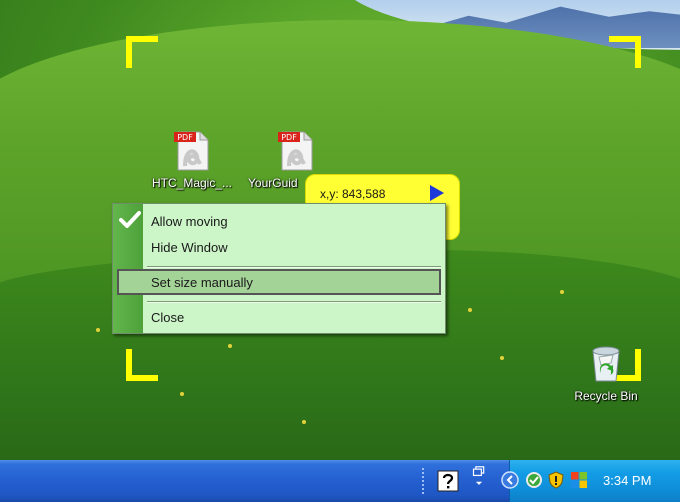 The image size is (680, 502). Describe the element at coordinates (279, 318) in the screenshot. I see `menu-item-close: Close` at that location.